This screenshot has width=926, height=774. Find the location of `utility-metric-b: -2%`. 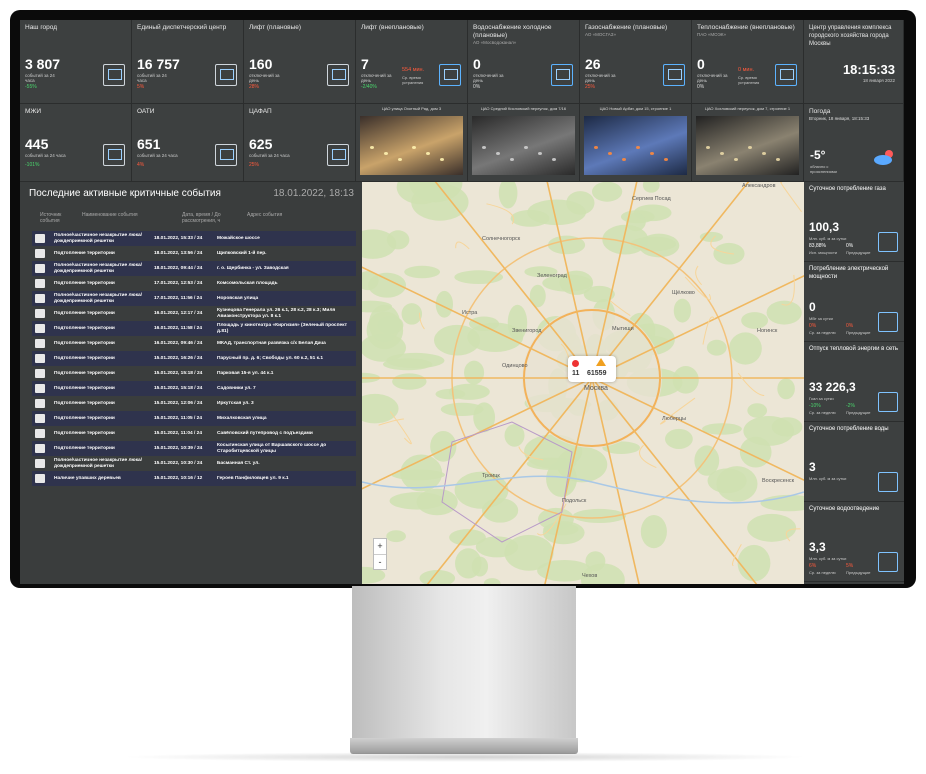

utility-metric-b: -2% is located at coordinates (850, 406).